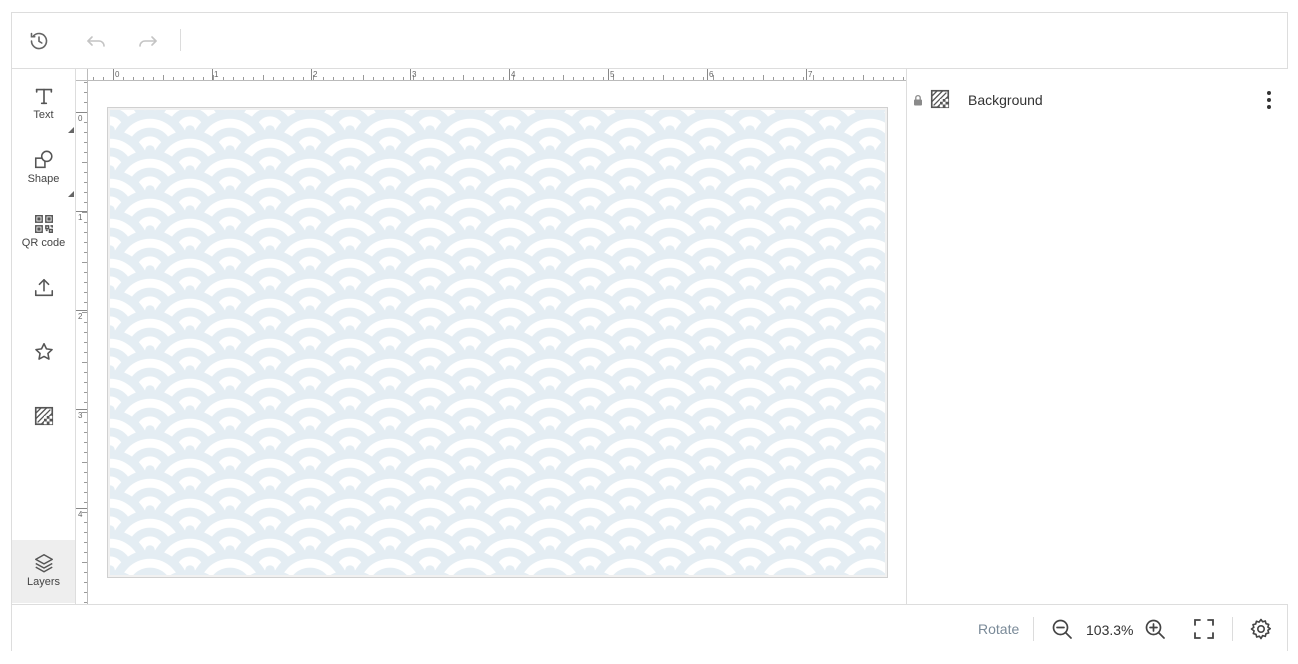 This screenshot has height=664, width=1298. What do you see at coordinates (918, 100) in the screenshot?
I see `lock-icon` at bounding box center [918, 100].